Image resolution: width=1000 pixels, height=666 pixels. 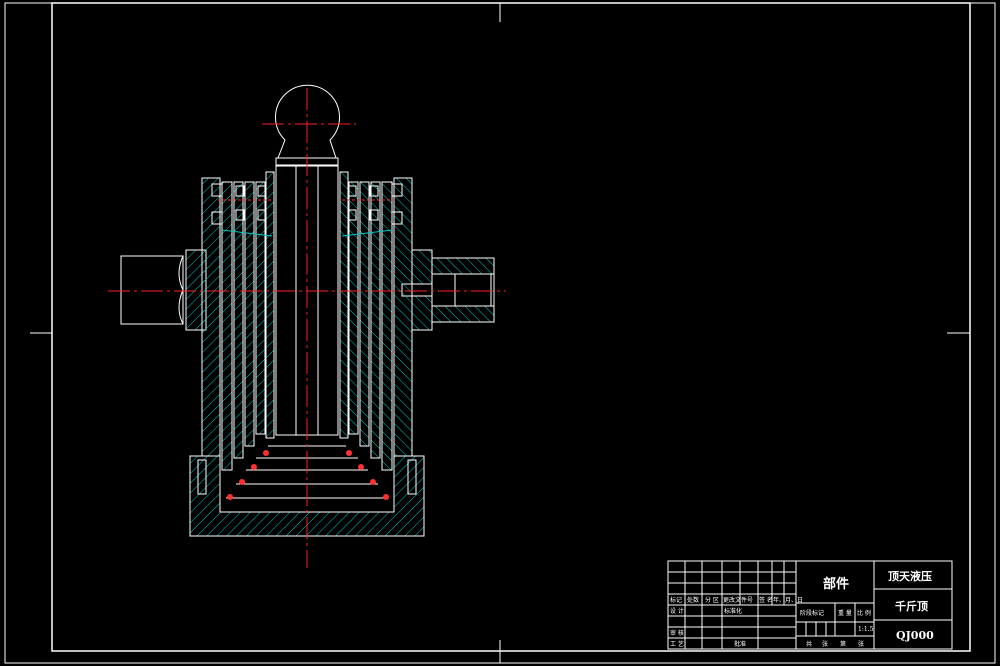 I want to click on header-label-5: 年、月、日, so click(x=788, y=600).